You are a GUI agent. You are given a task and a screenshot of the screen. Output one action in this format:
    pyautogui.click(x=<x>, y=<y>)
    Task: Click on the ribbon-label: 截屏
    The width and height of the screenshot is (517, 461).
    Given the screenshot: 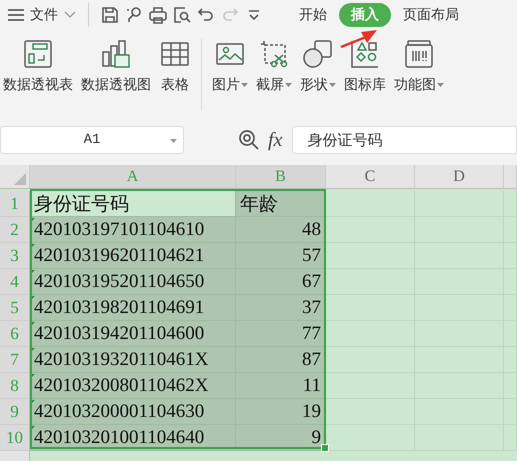 What is the action you would take?
    pyautogui.click(x=274, y=85)
    